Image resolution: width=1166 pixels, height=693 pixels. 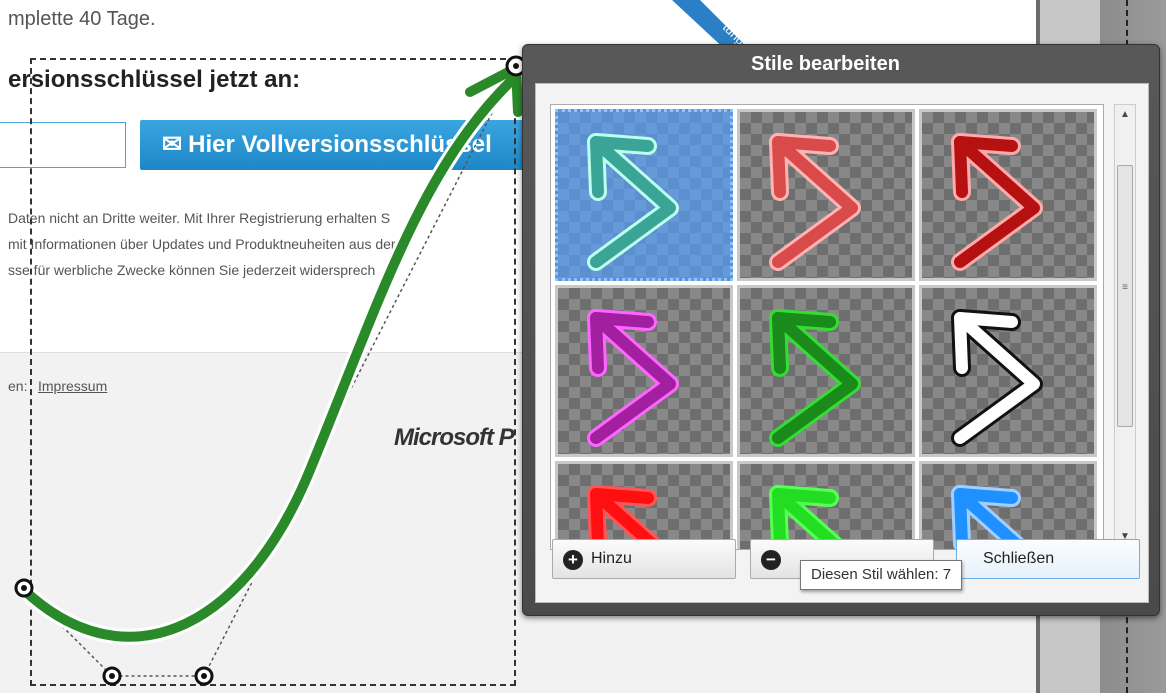 I want to click on add-style-label: Hinzu, so click(x=611, y=558).